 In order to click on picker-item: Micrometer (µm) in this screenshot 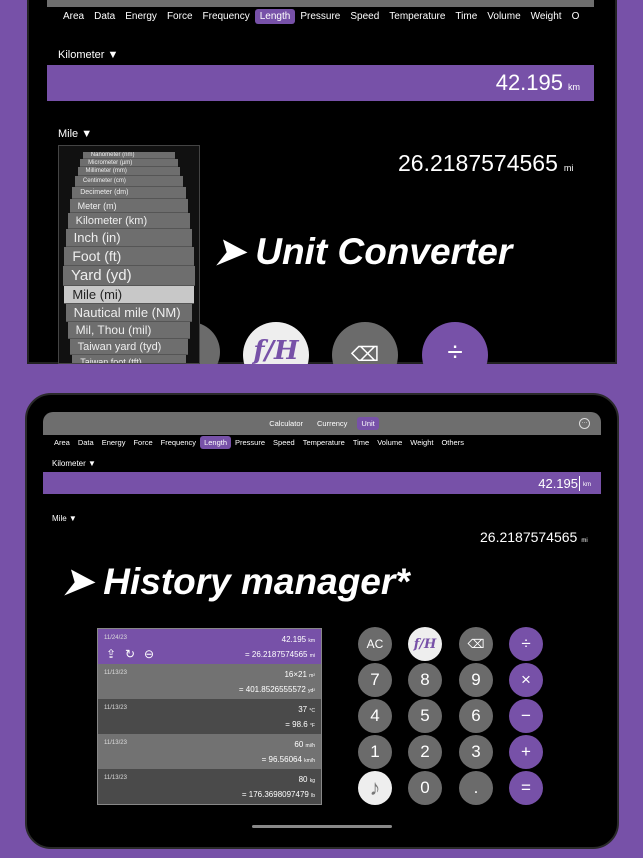, I will do `click(129, 163)`.